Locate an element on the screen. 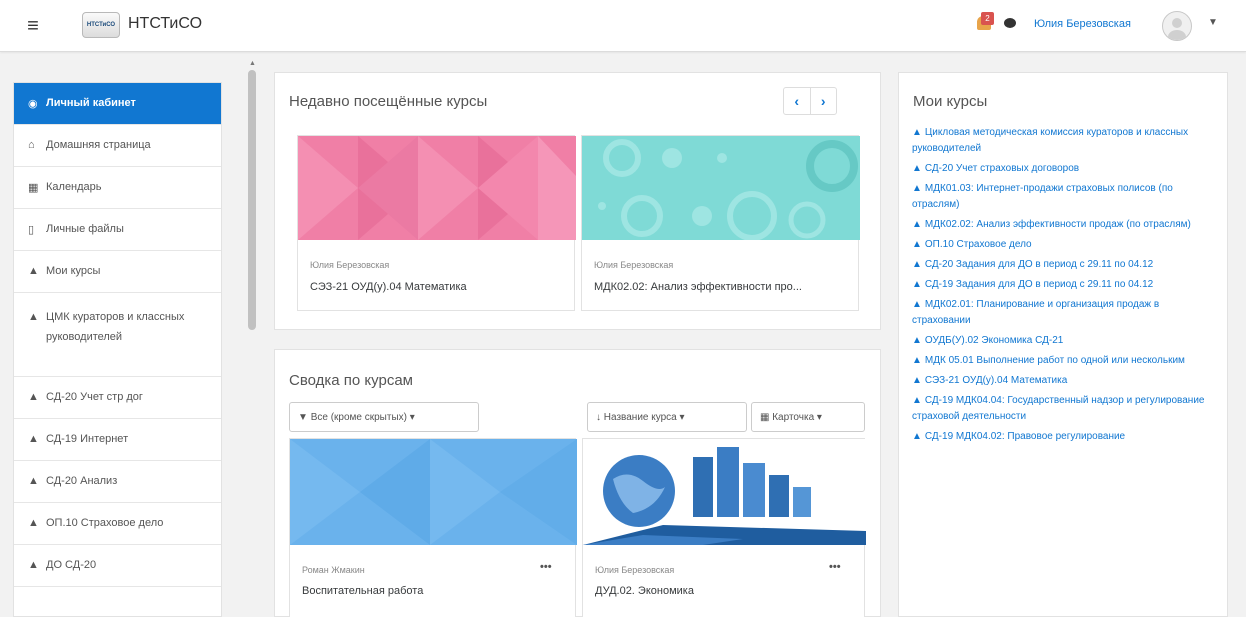  drawer-item-label: ОП.10 Страховое дело is located at coordinates (105, 523).